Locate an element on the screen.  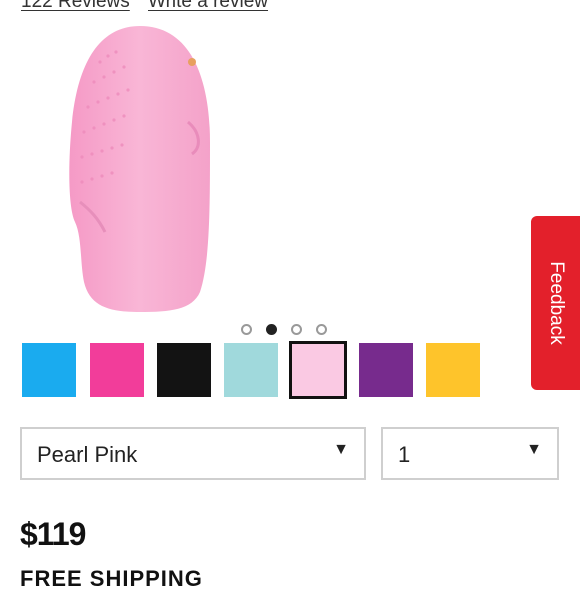
swatch-pearl-pink is located at coordinates (318, 370).